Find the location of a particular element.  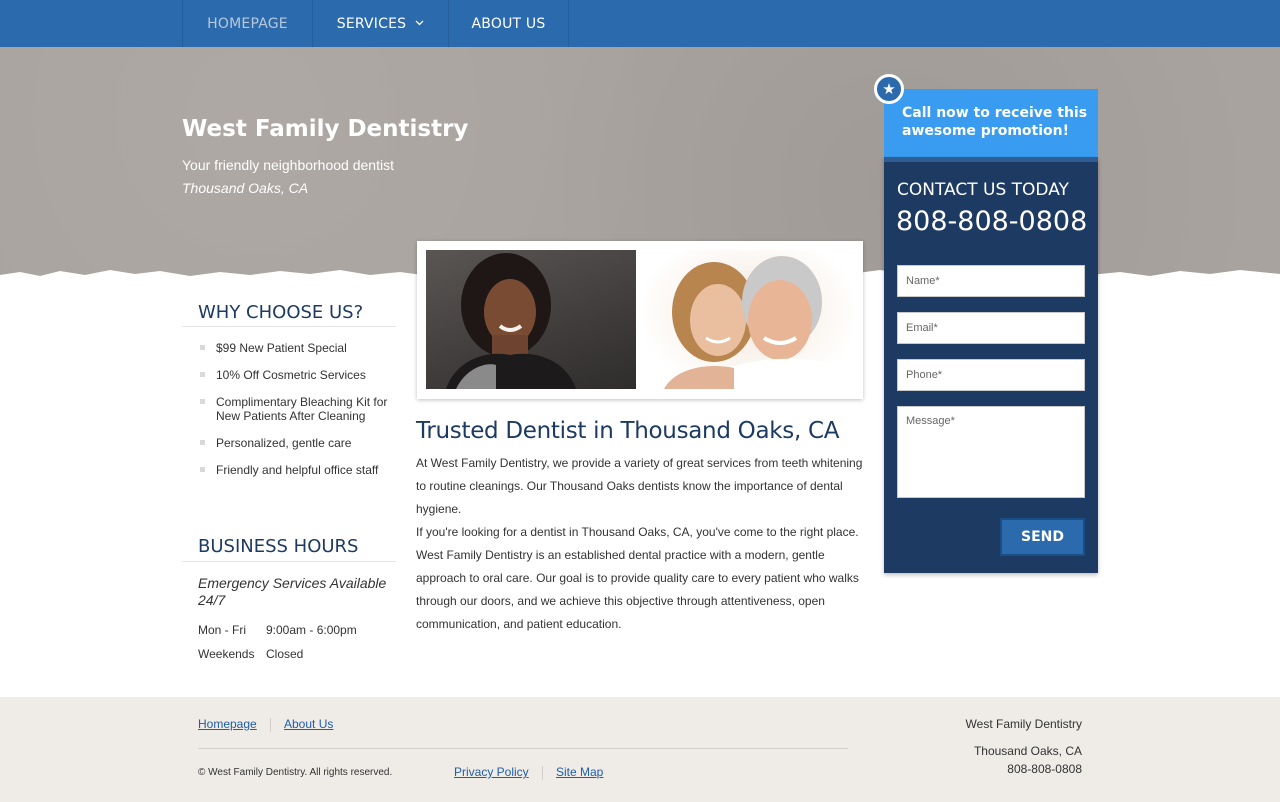

hours-row: Mon - Fri 9:00am - 6:00pm is located at coordinates (277, 630).